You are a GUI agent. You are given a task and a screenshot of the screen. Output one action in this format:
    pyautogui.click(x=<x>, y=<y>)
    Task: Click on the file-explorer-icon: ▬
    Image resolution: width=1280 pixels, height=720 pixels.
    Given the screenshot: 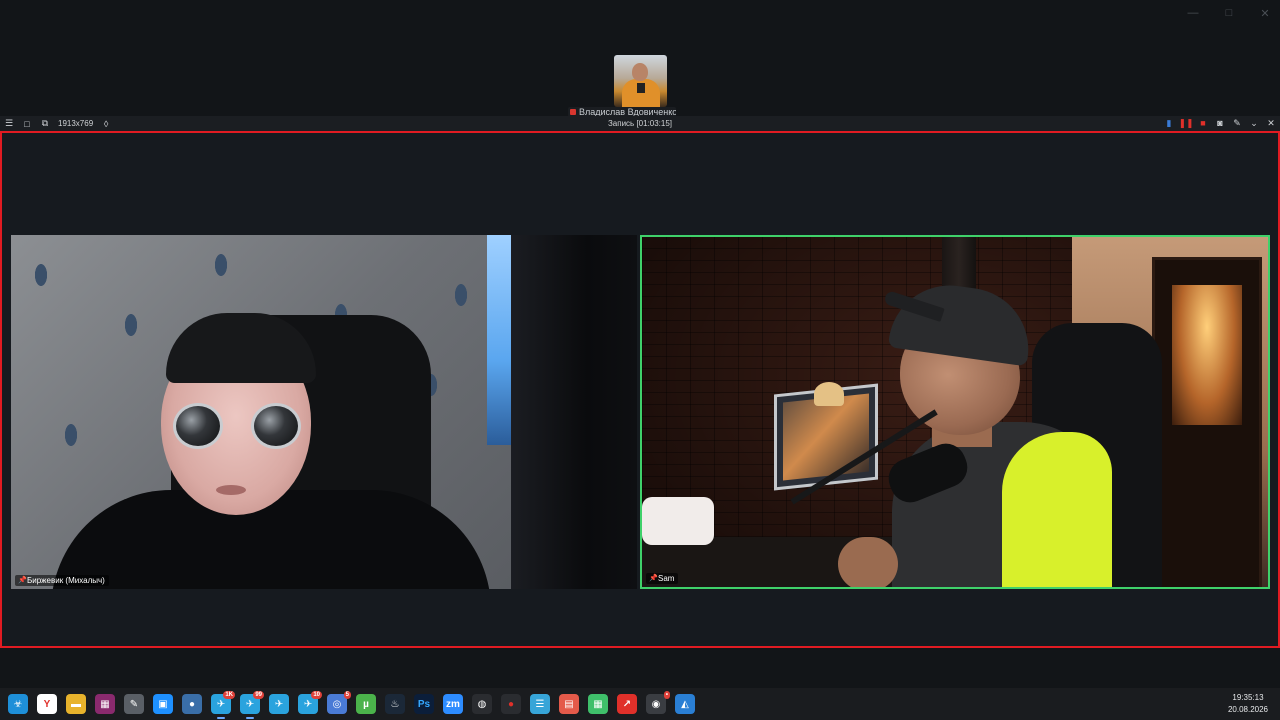 What is the action you would take?
    pyautogui.click(x=76, y=704)
    